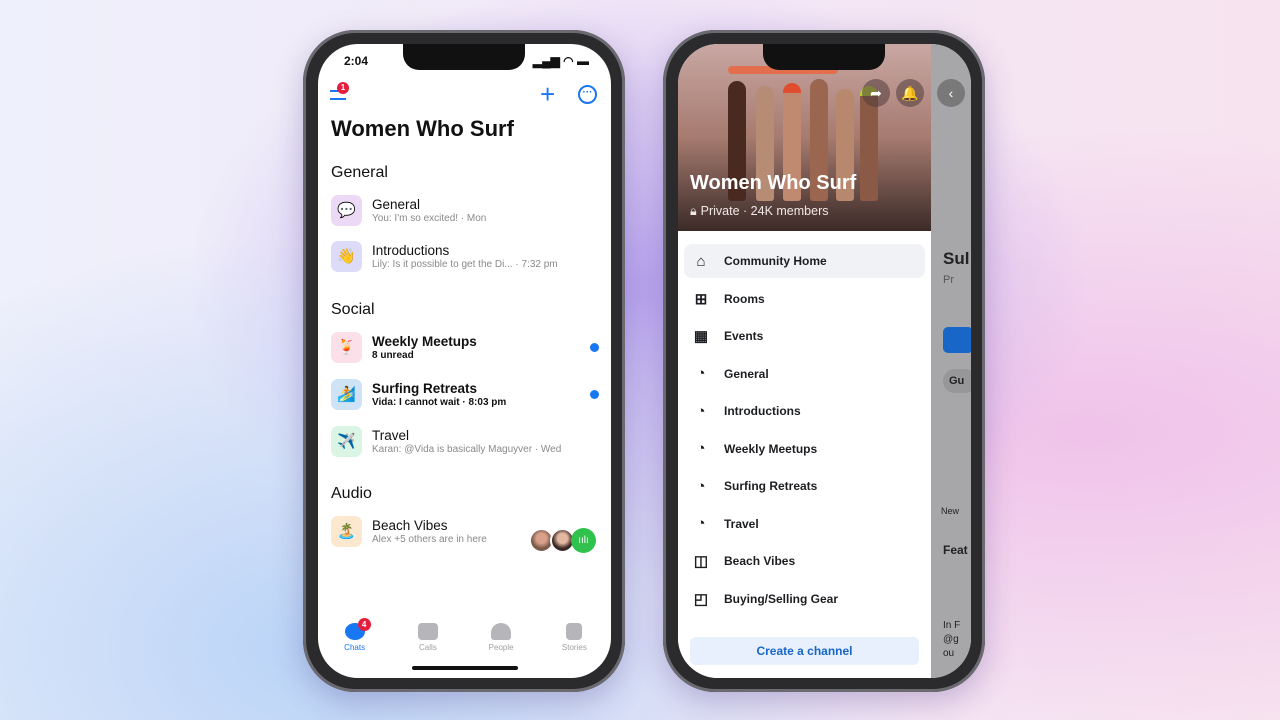  What do you see at coordinates (427, 631) in the screenshot?
I see `video-camera-icon` at bounding box center [427, 631].